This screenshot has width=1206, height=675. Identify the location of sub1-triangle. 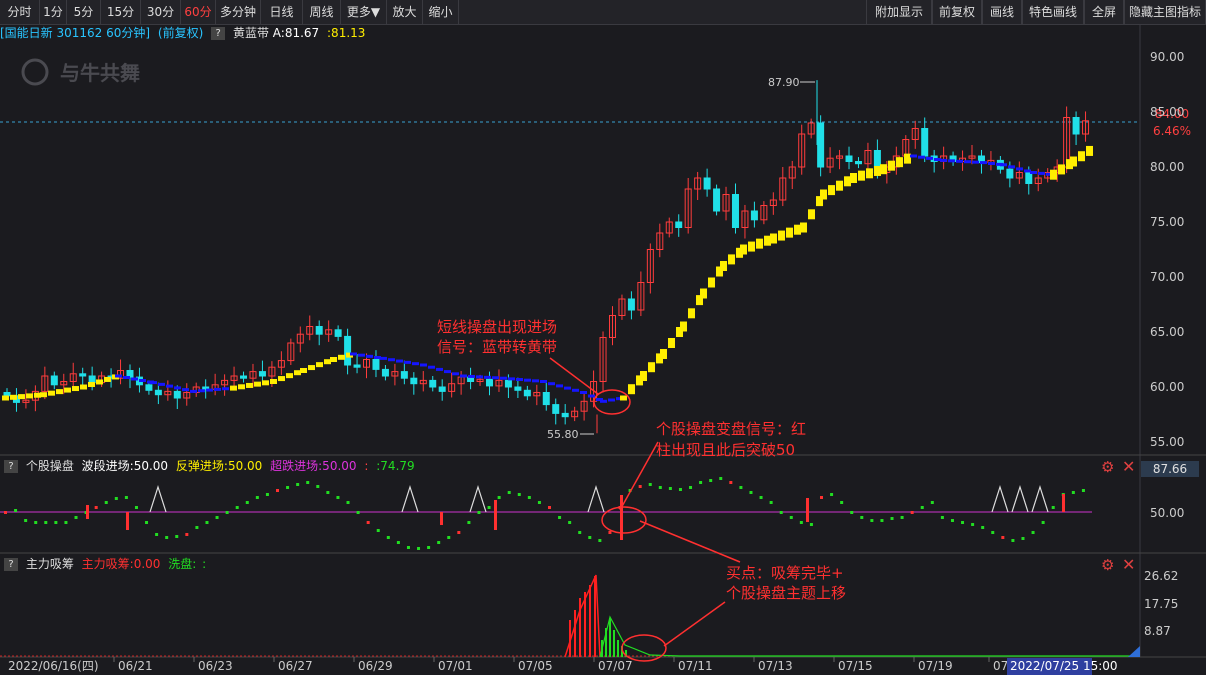
(478, 499).